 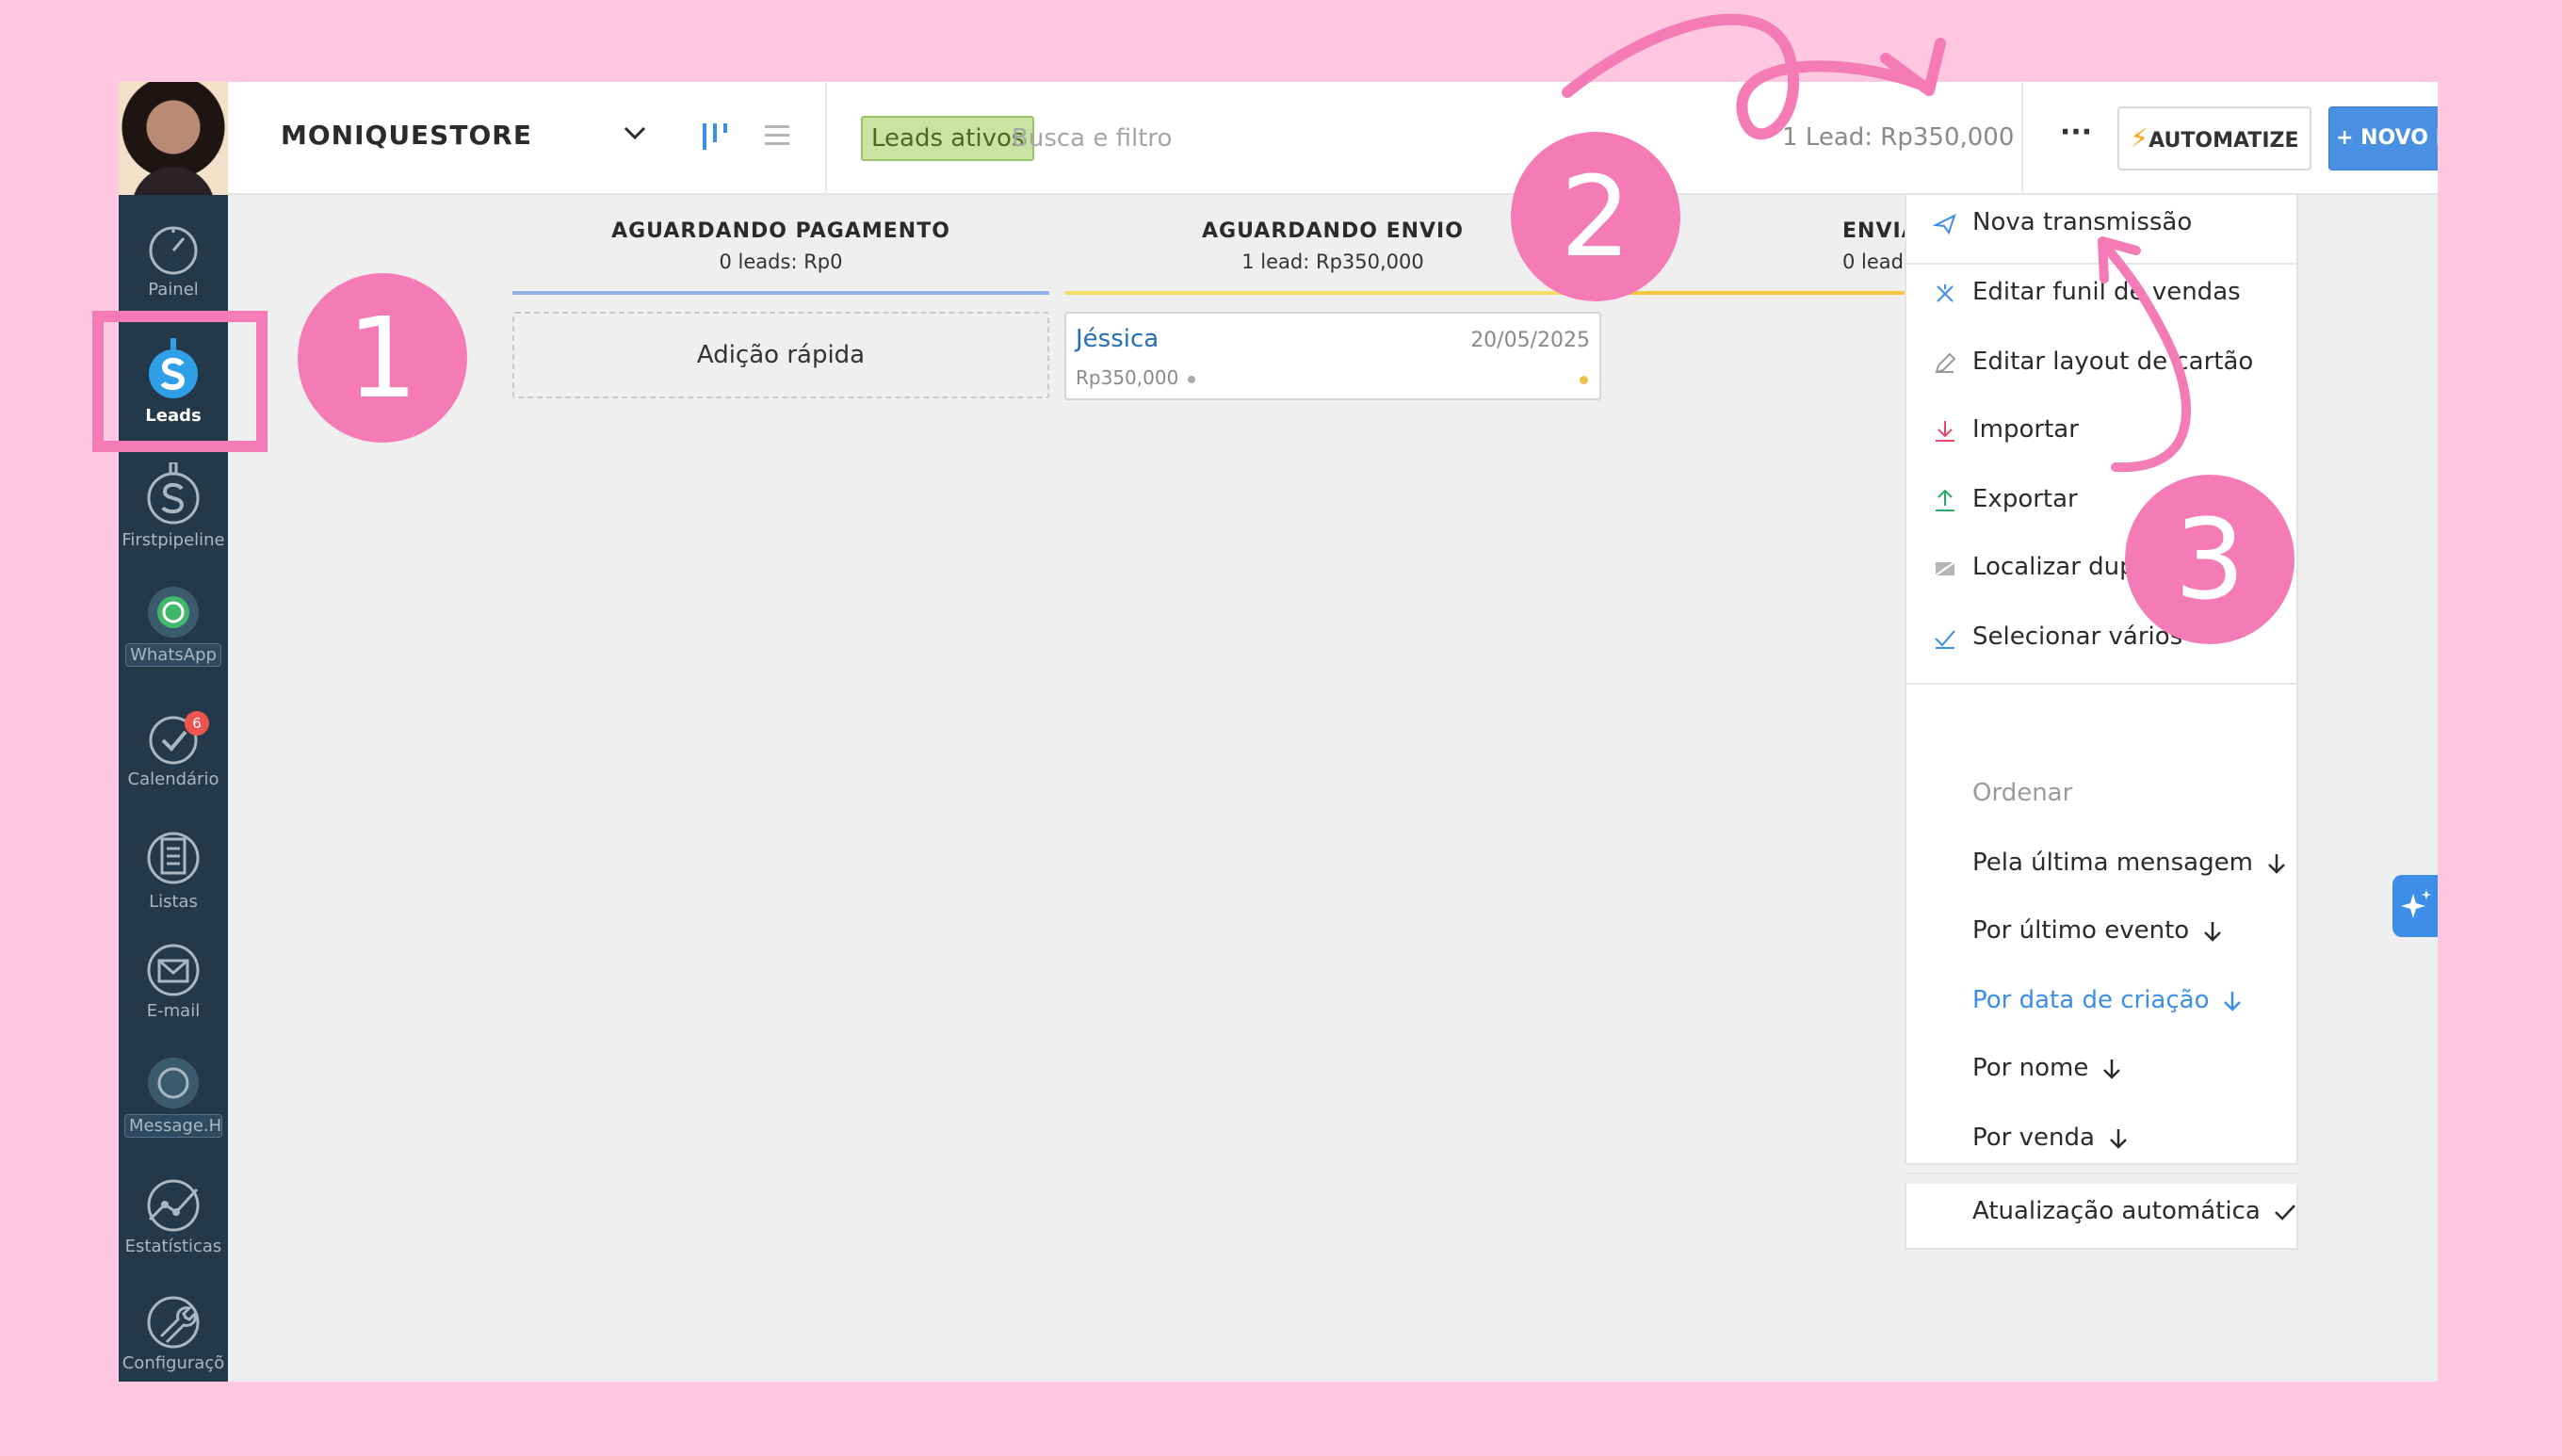 What do you see at coordinates (2101, 1070) in the screenshot?
I see `sort-item-nome: Por nome` at bounding box center [2101, 1070].